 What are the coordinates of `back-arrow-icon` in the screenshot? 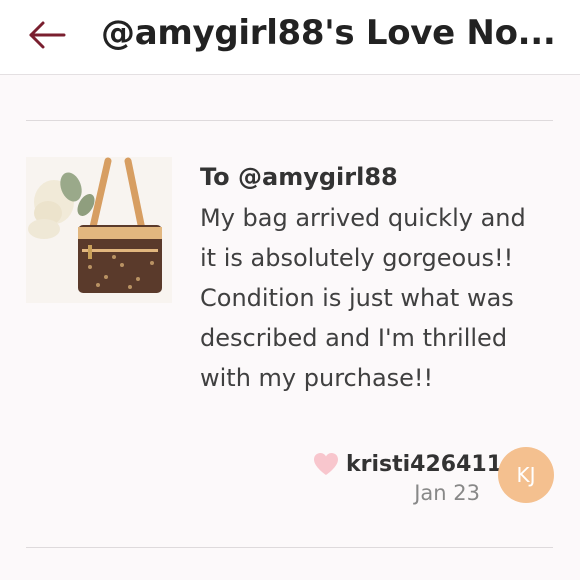 It's located at (47, 35).